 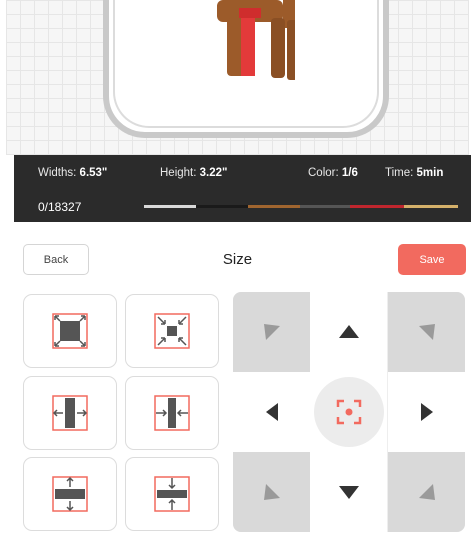 What do you see at coordinates (194, 173) in the screenshot?
I see `height-info: Height: 3.22"` at bounding box center [194, 173].